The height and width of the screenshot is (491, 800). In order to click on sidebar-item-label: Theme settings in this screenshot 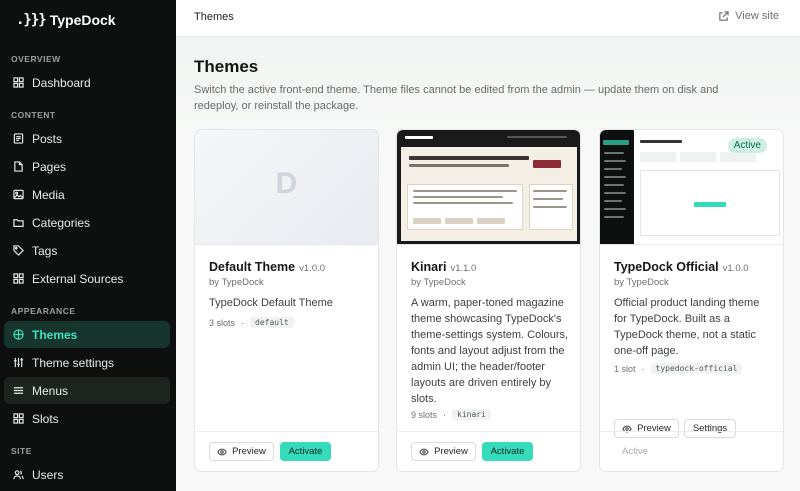, I will do `click(73, 362)`.